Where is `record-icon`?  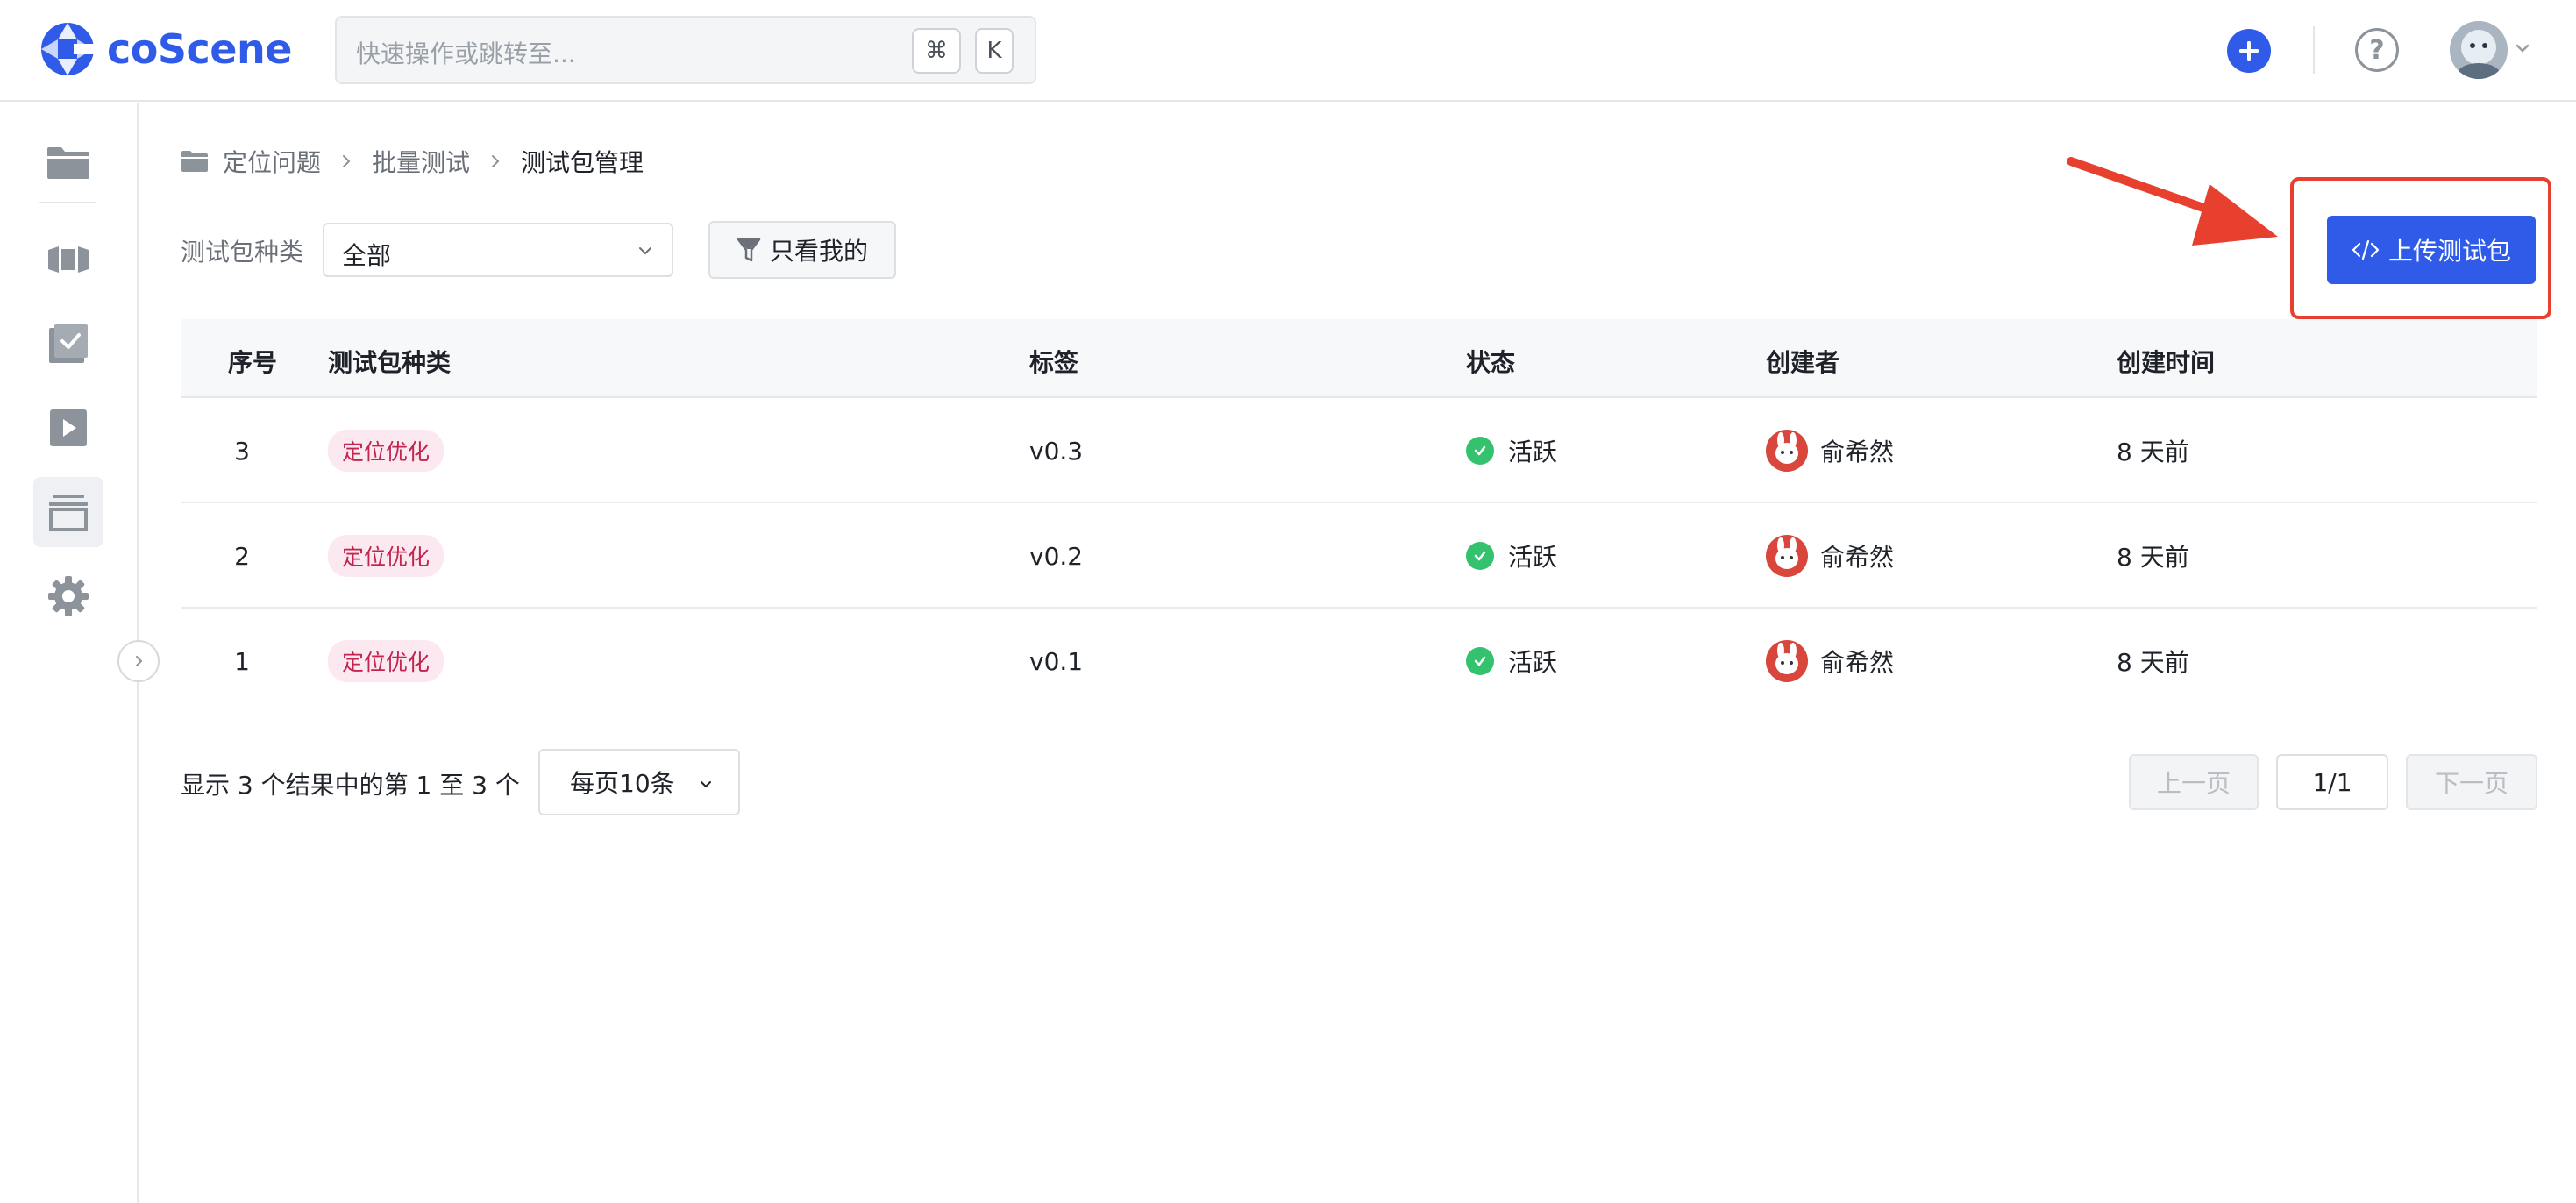 record-icon is located at coordinates (68, 259).